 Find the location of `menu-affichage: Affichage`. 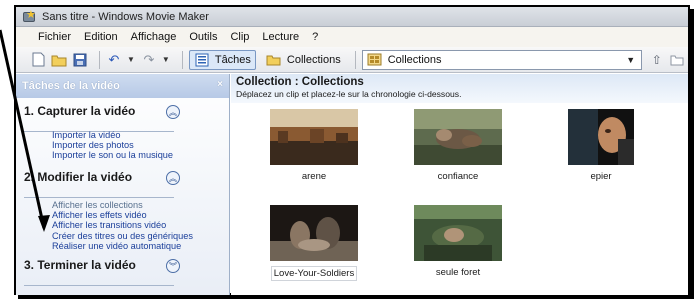

menu-affichage: Affichage is located at coordinates (154, 37).